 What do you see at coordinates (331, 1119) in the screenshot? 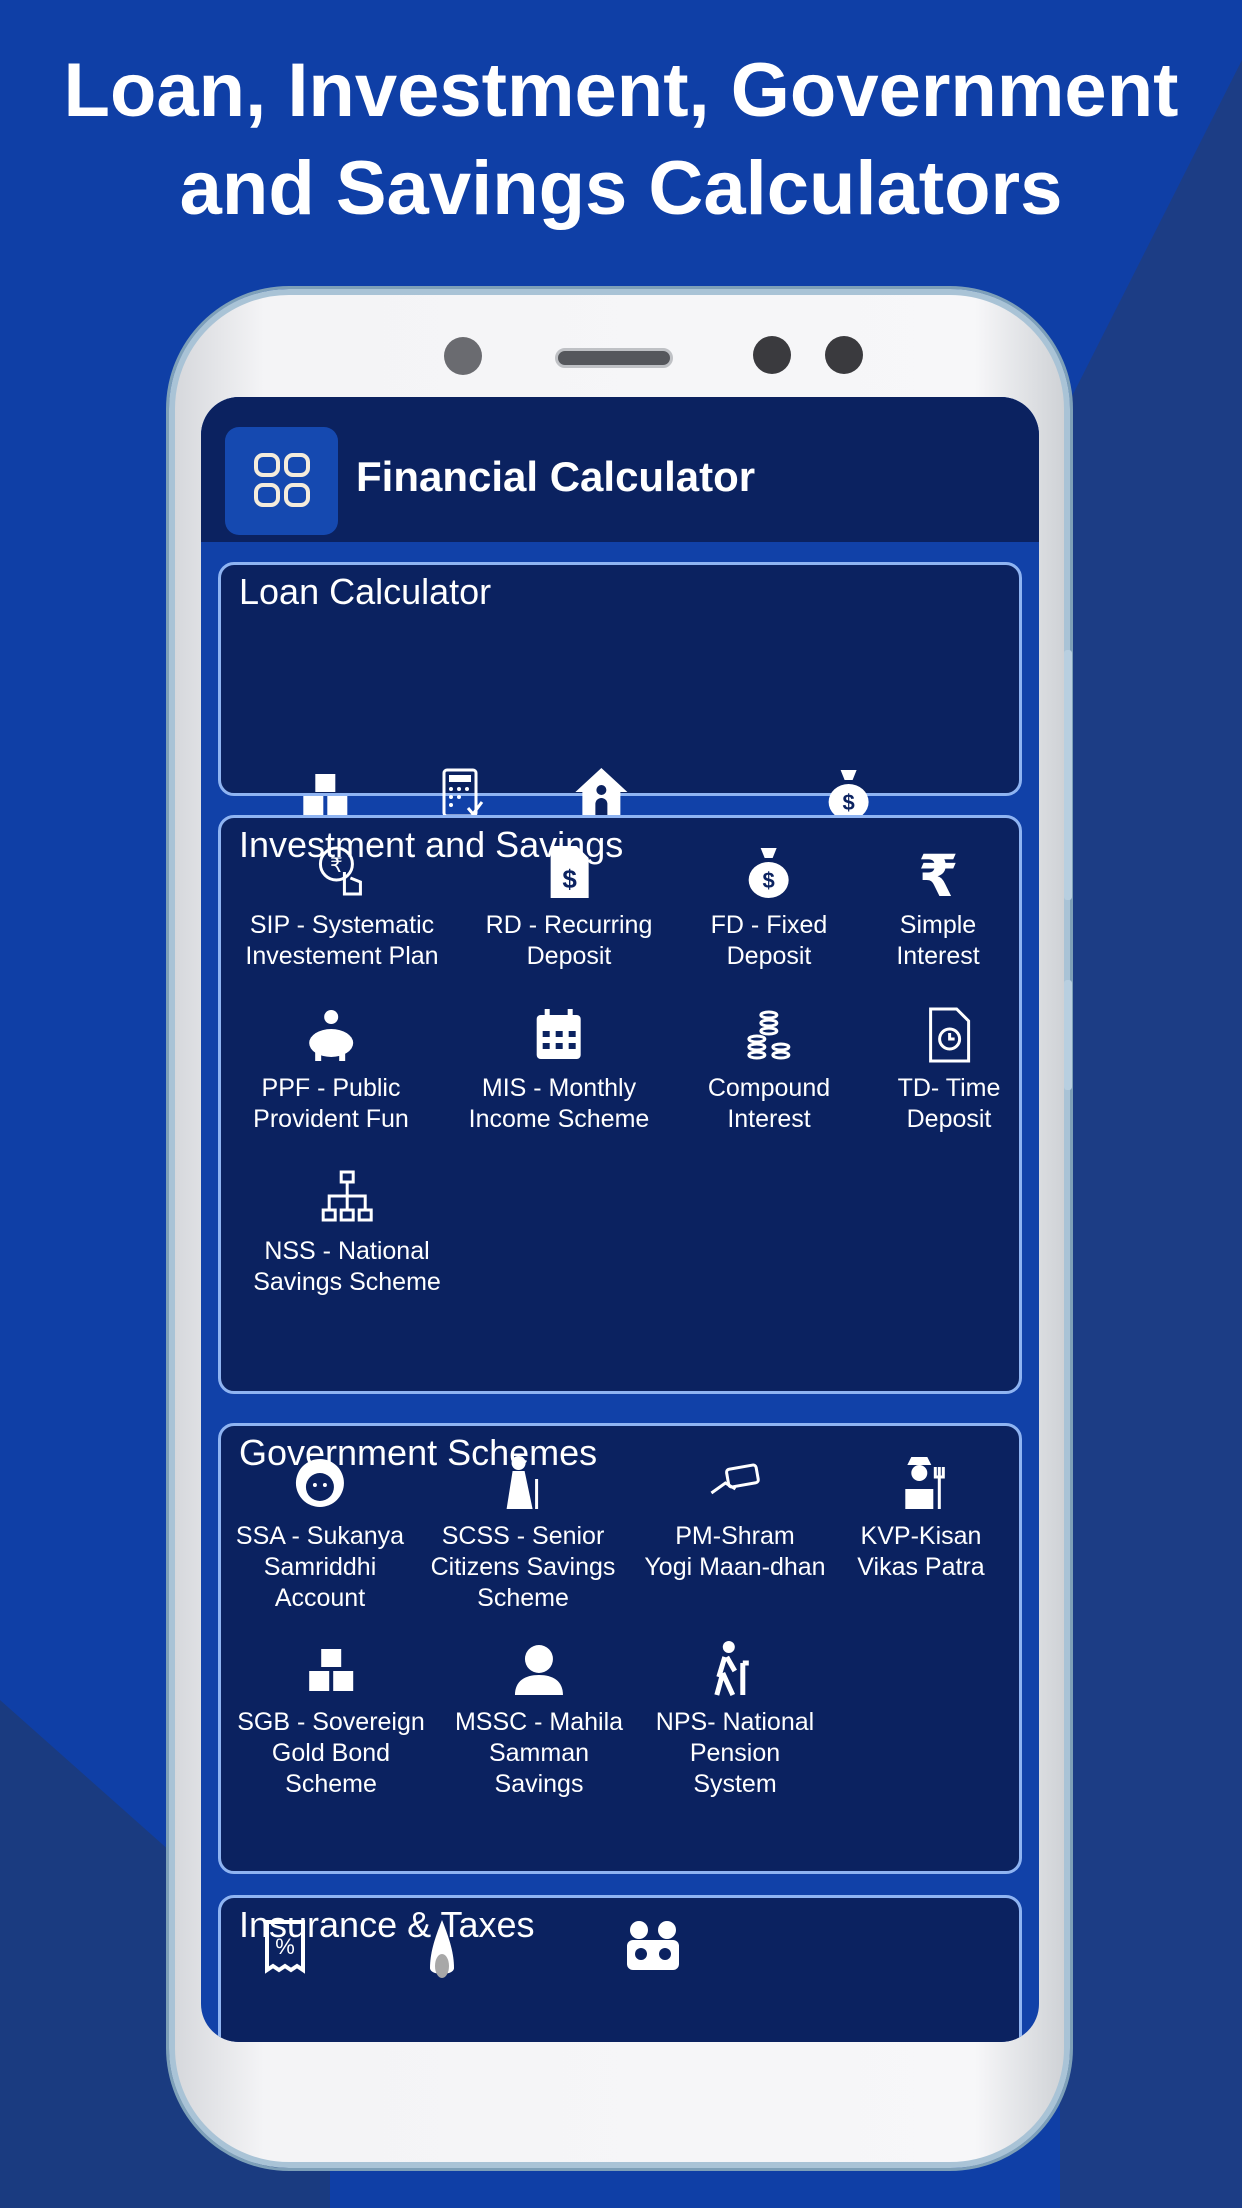
I see `calculator-item-label: Provident Fun` at bounding box center [331, 1119].